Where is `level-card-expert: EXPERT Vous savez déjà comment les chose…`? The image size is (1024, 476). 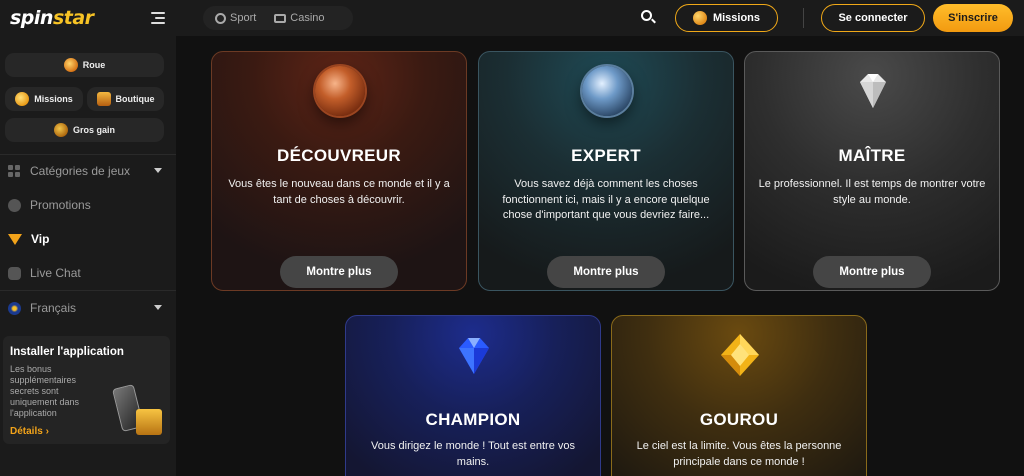
level-card-expert: EXPERT Vous savez déjà comment les chose… is located at coordinates (606, 171).